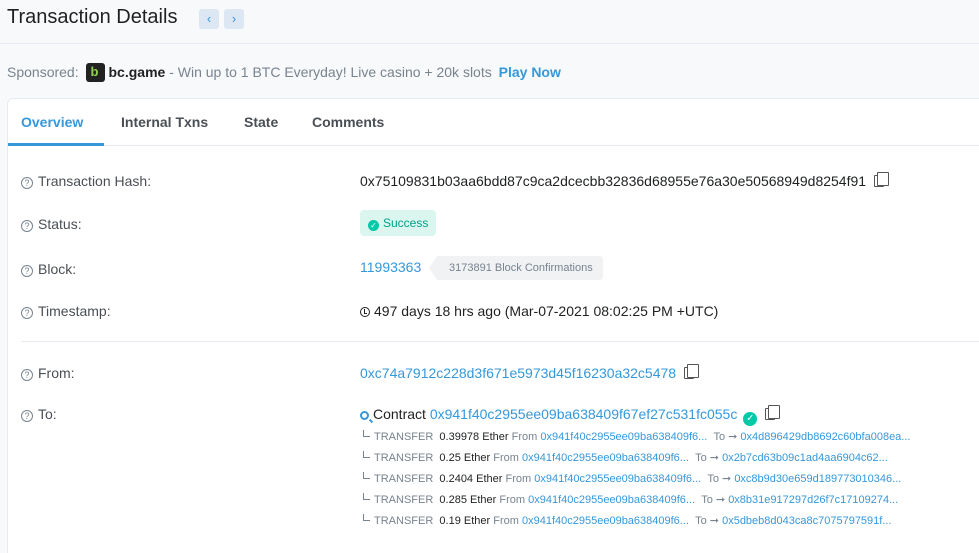  I want to click on page-header: Transaction Details ‹ ›, so click(489, 22).